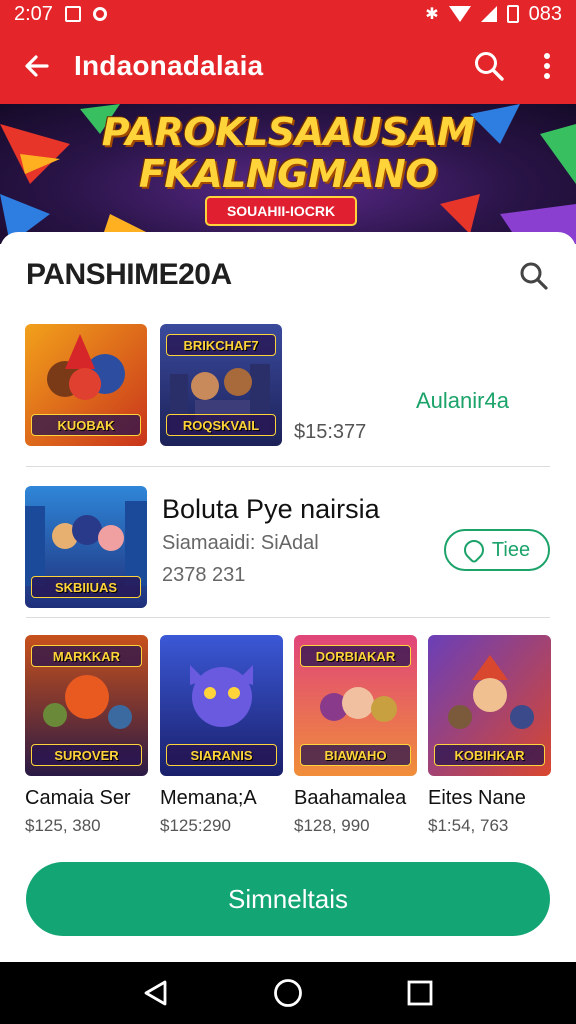 This screenshot has height=1024, width=576. Describe the element at coordinates (78, 798) in the screenshot. I see `card-name: Camaia Ser` at that location.